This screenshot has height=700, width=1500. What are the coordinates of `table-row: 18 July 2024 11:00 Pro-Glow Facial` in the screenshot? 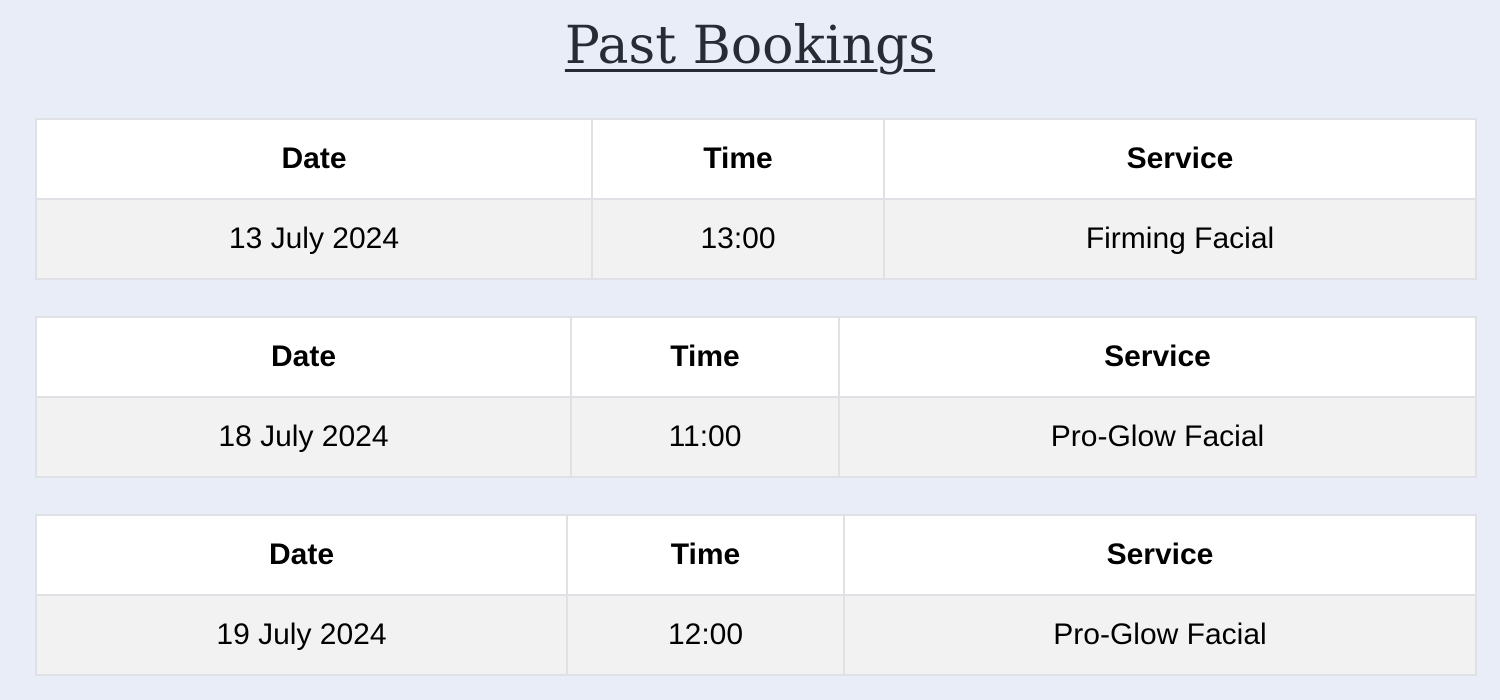 It's located at (756, 437).